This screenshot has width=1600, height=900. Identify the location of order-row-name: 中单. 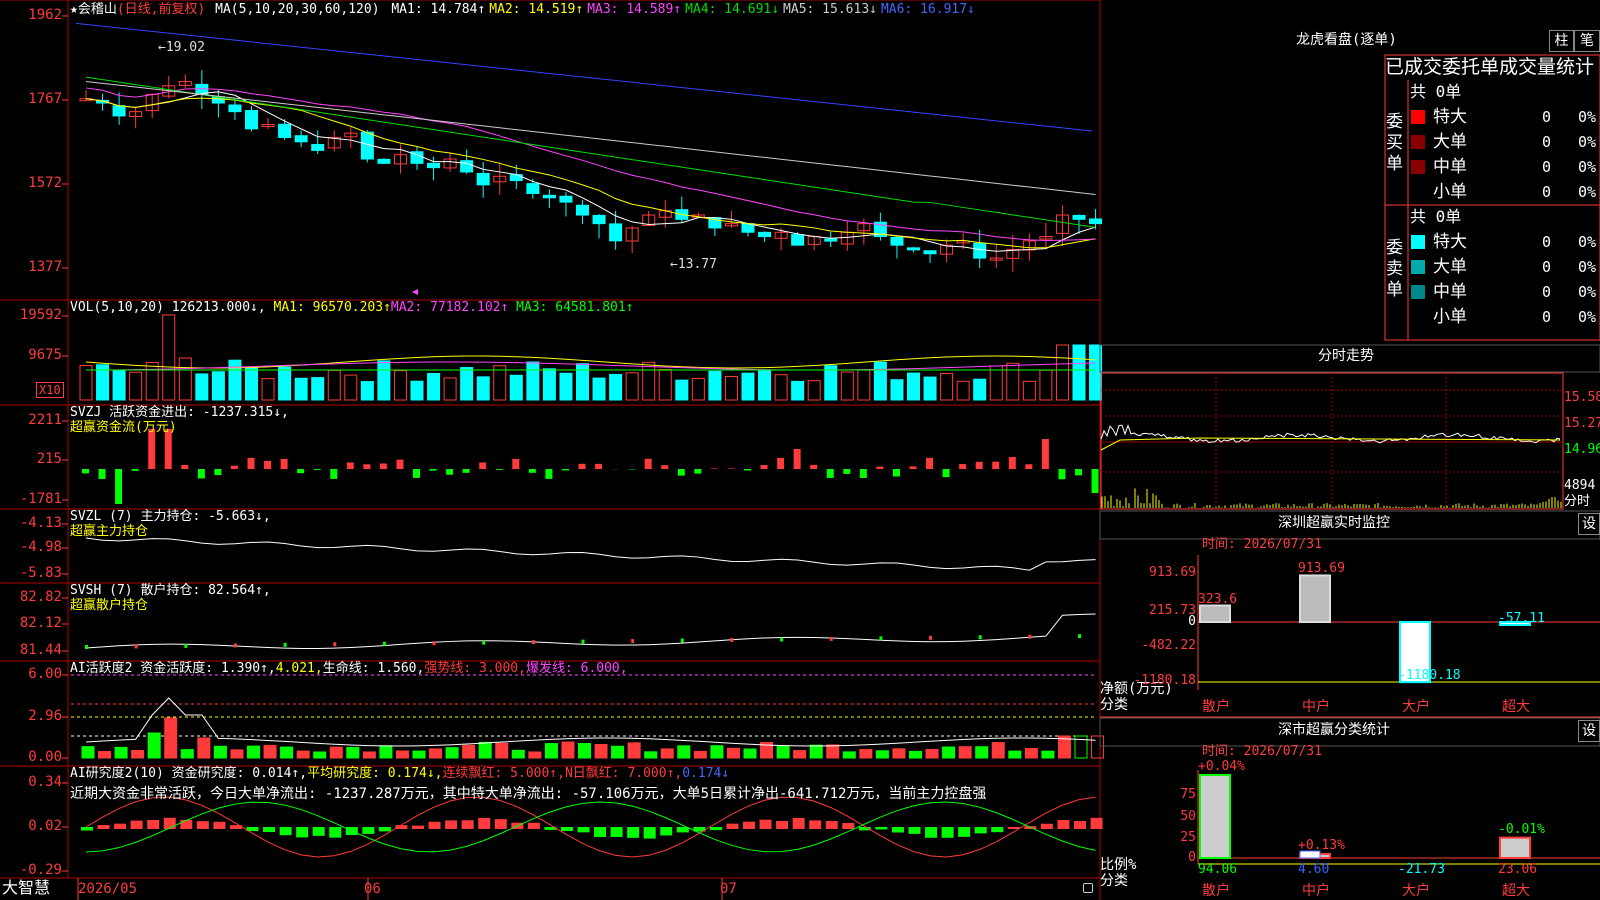
(1450, 167).